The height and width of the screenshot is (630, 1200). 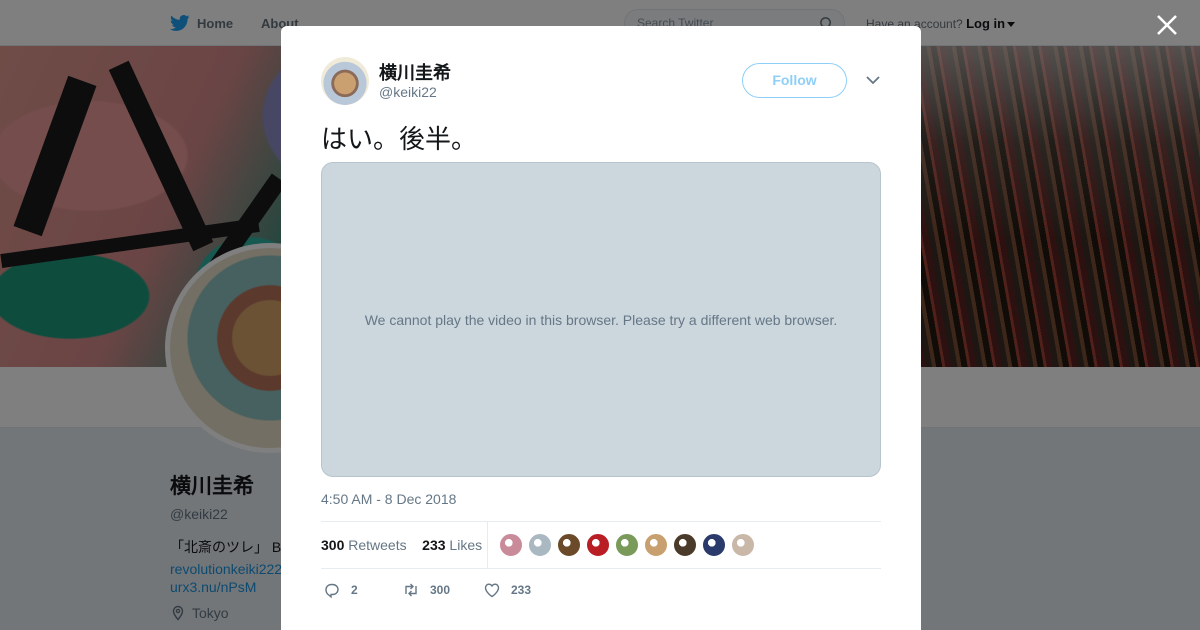 I want to click on tweet-stats: 300 Retweets 233 Likes, so click(x=601, y=545).